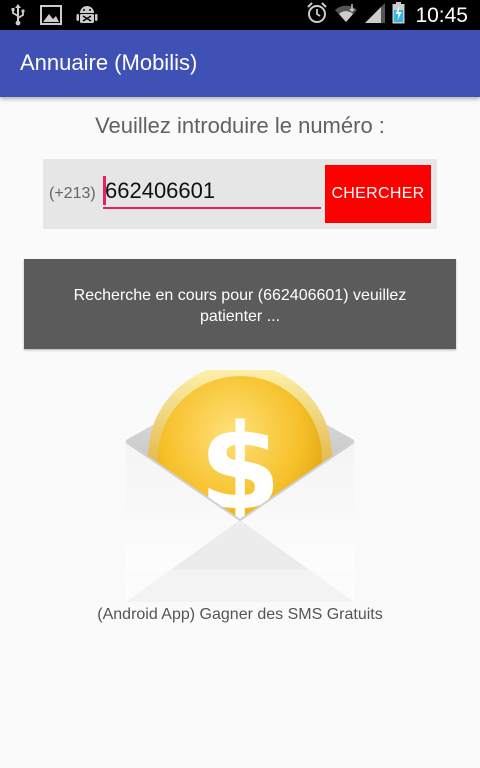  I want to click on app-title: Annuaire (Mobilis), so click(109, 62).